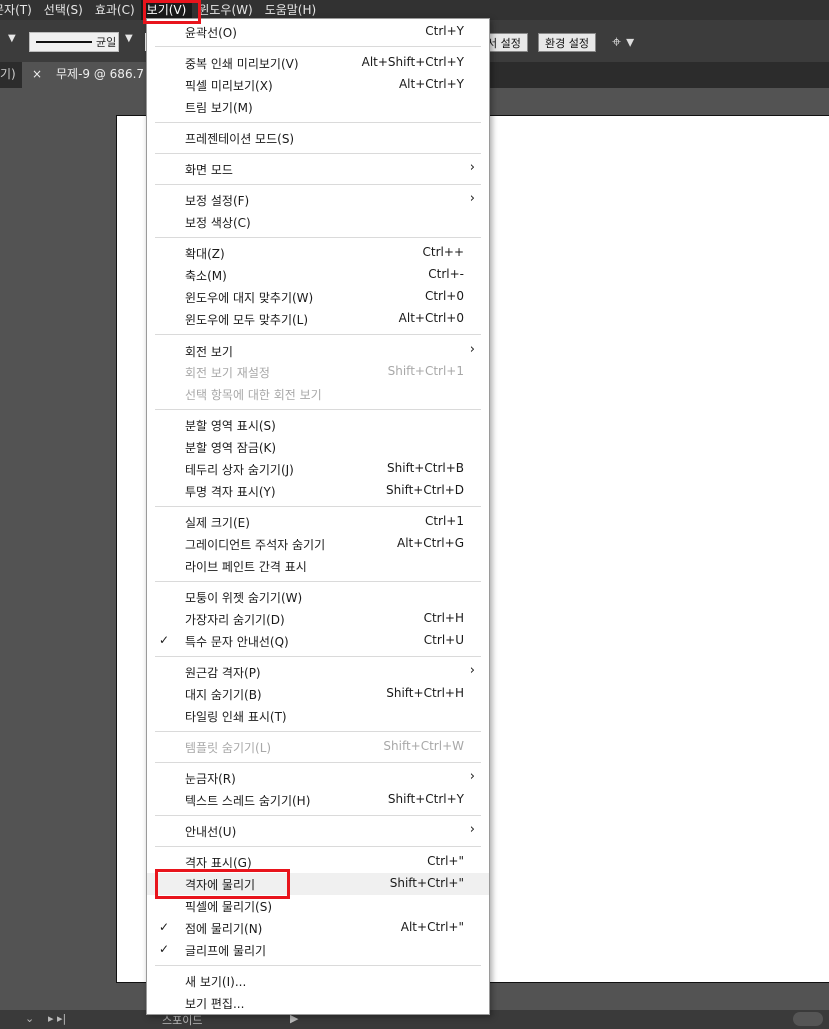  What do you see at coordinates (432, 927) in the screenshot?
I see `menu-item-shortcut: Alt+Ctrl+"` at bounding box center [432, 927].